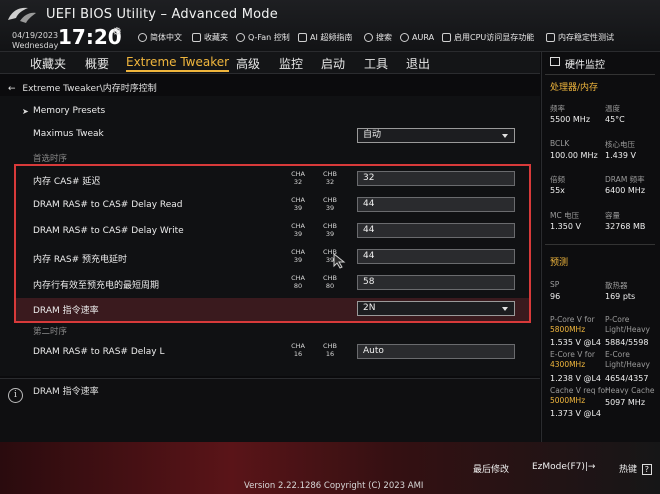  What do you see at coordinates (565, 215) in the screenshot?
I see `mc-voltage-label: MC 电压` at bounding box center [565, 215].